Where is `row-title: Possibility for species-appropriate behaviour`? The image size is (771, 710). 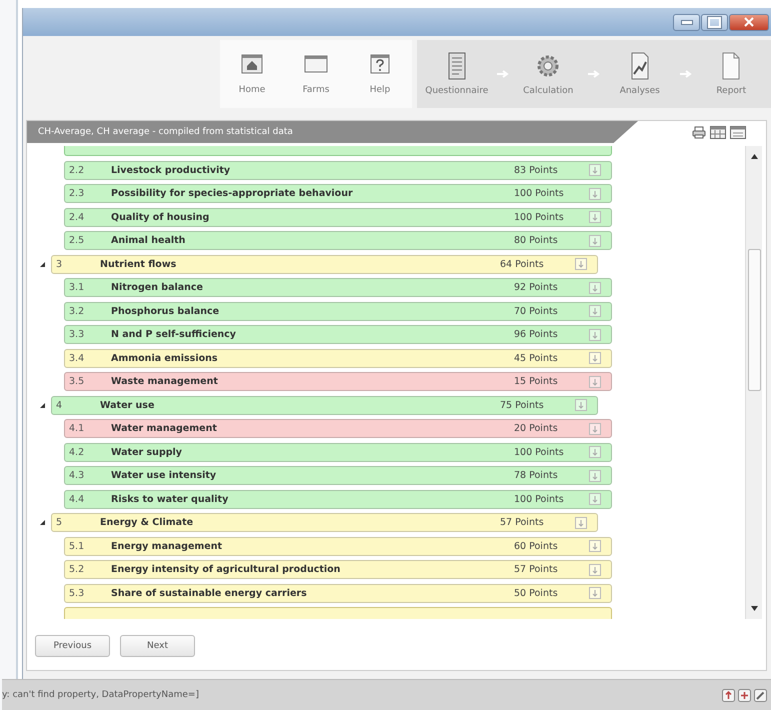
row-title: Possibility for species-appropriate behaviour is located at coordinates (232, 193).